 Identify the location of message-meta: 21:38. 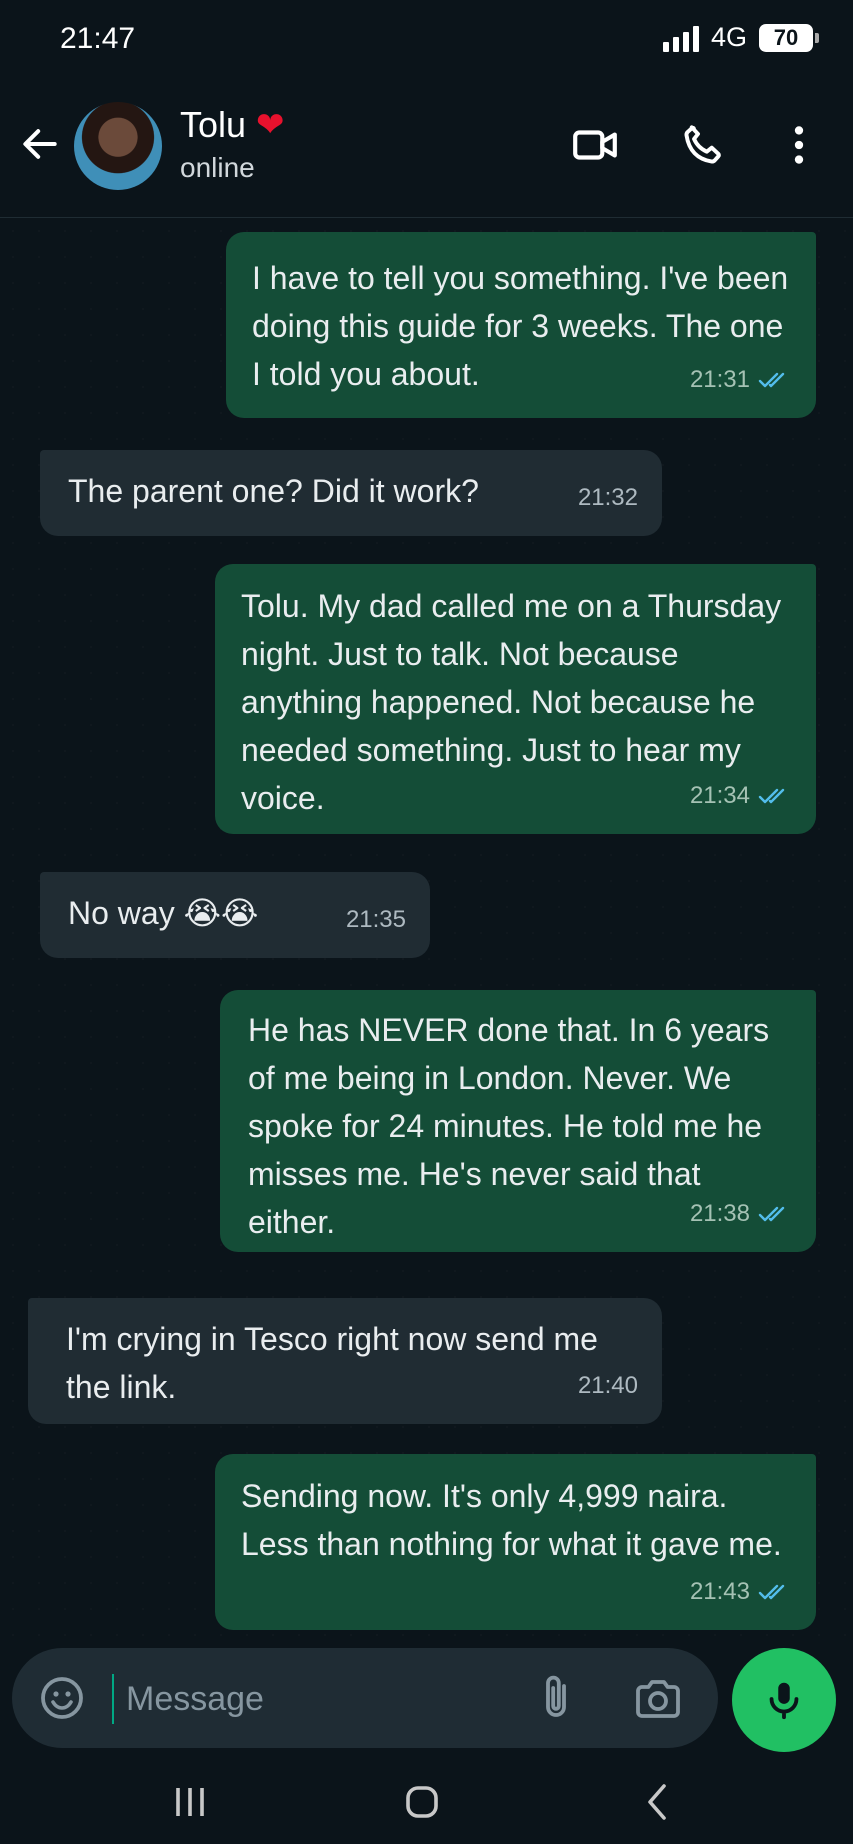
(741, 1214).